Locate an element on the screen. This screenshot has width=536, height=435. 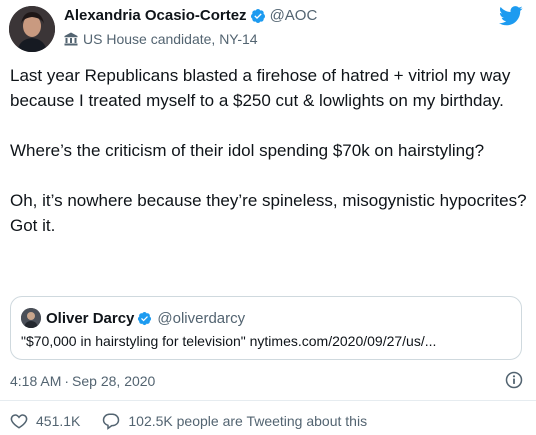
tweeting-about-button: 102.5K people are Tweeting about this is located at coordinates (234, 421).